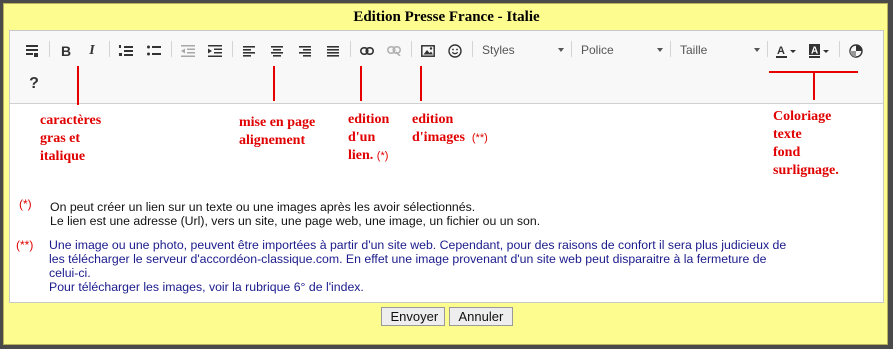  I want to click on taille-dropdown: Taille, so click(719, 50).